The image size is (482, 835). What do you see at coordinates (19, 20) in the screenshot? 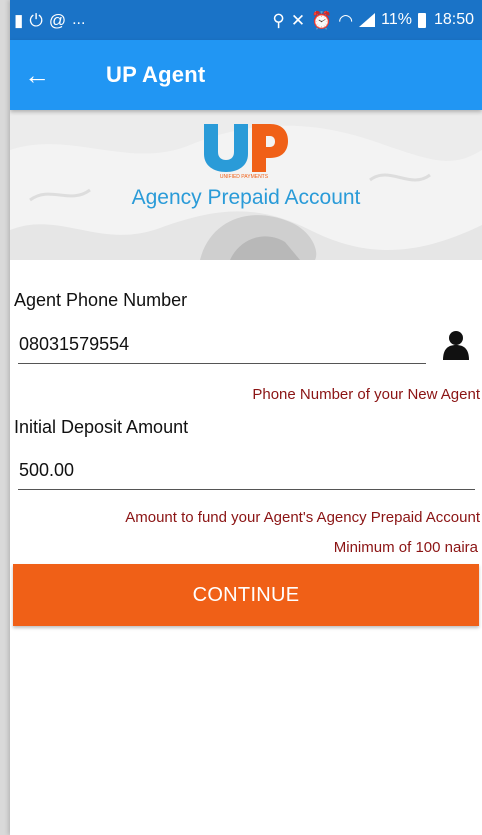
I see `sim-alert-icon: ▮` at bounding box center [19, 20].